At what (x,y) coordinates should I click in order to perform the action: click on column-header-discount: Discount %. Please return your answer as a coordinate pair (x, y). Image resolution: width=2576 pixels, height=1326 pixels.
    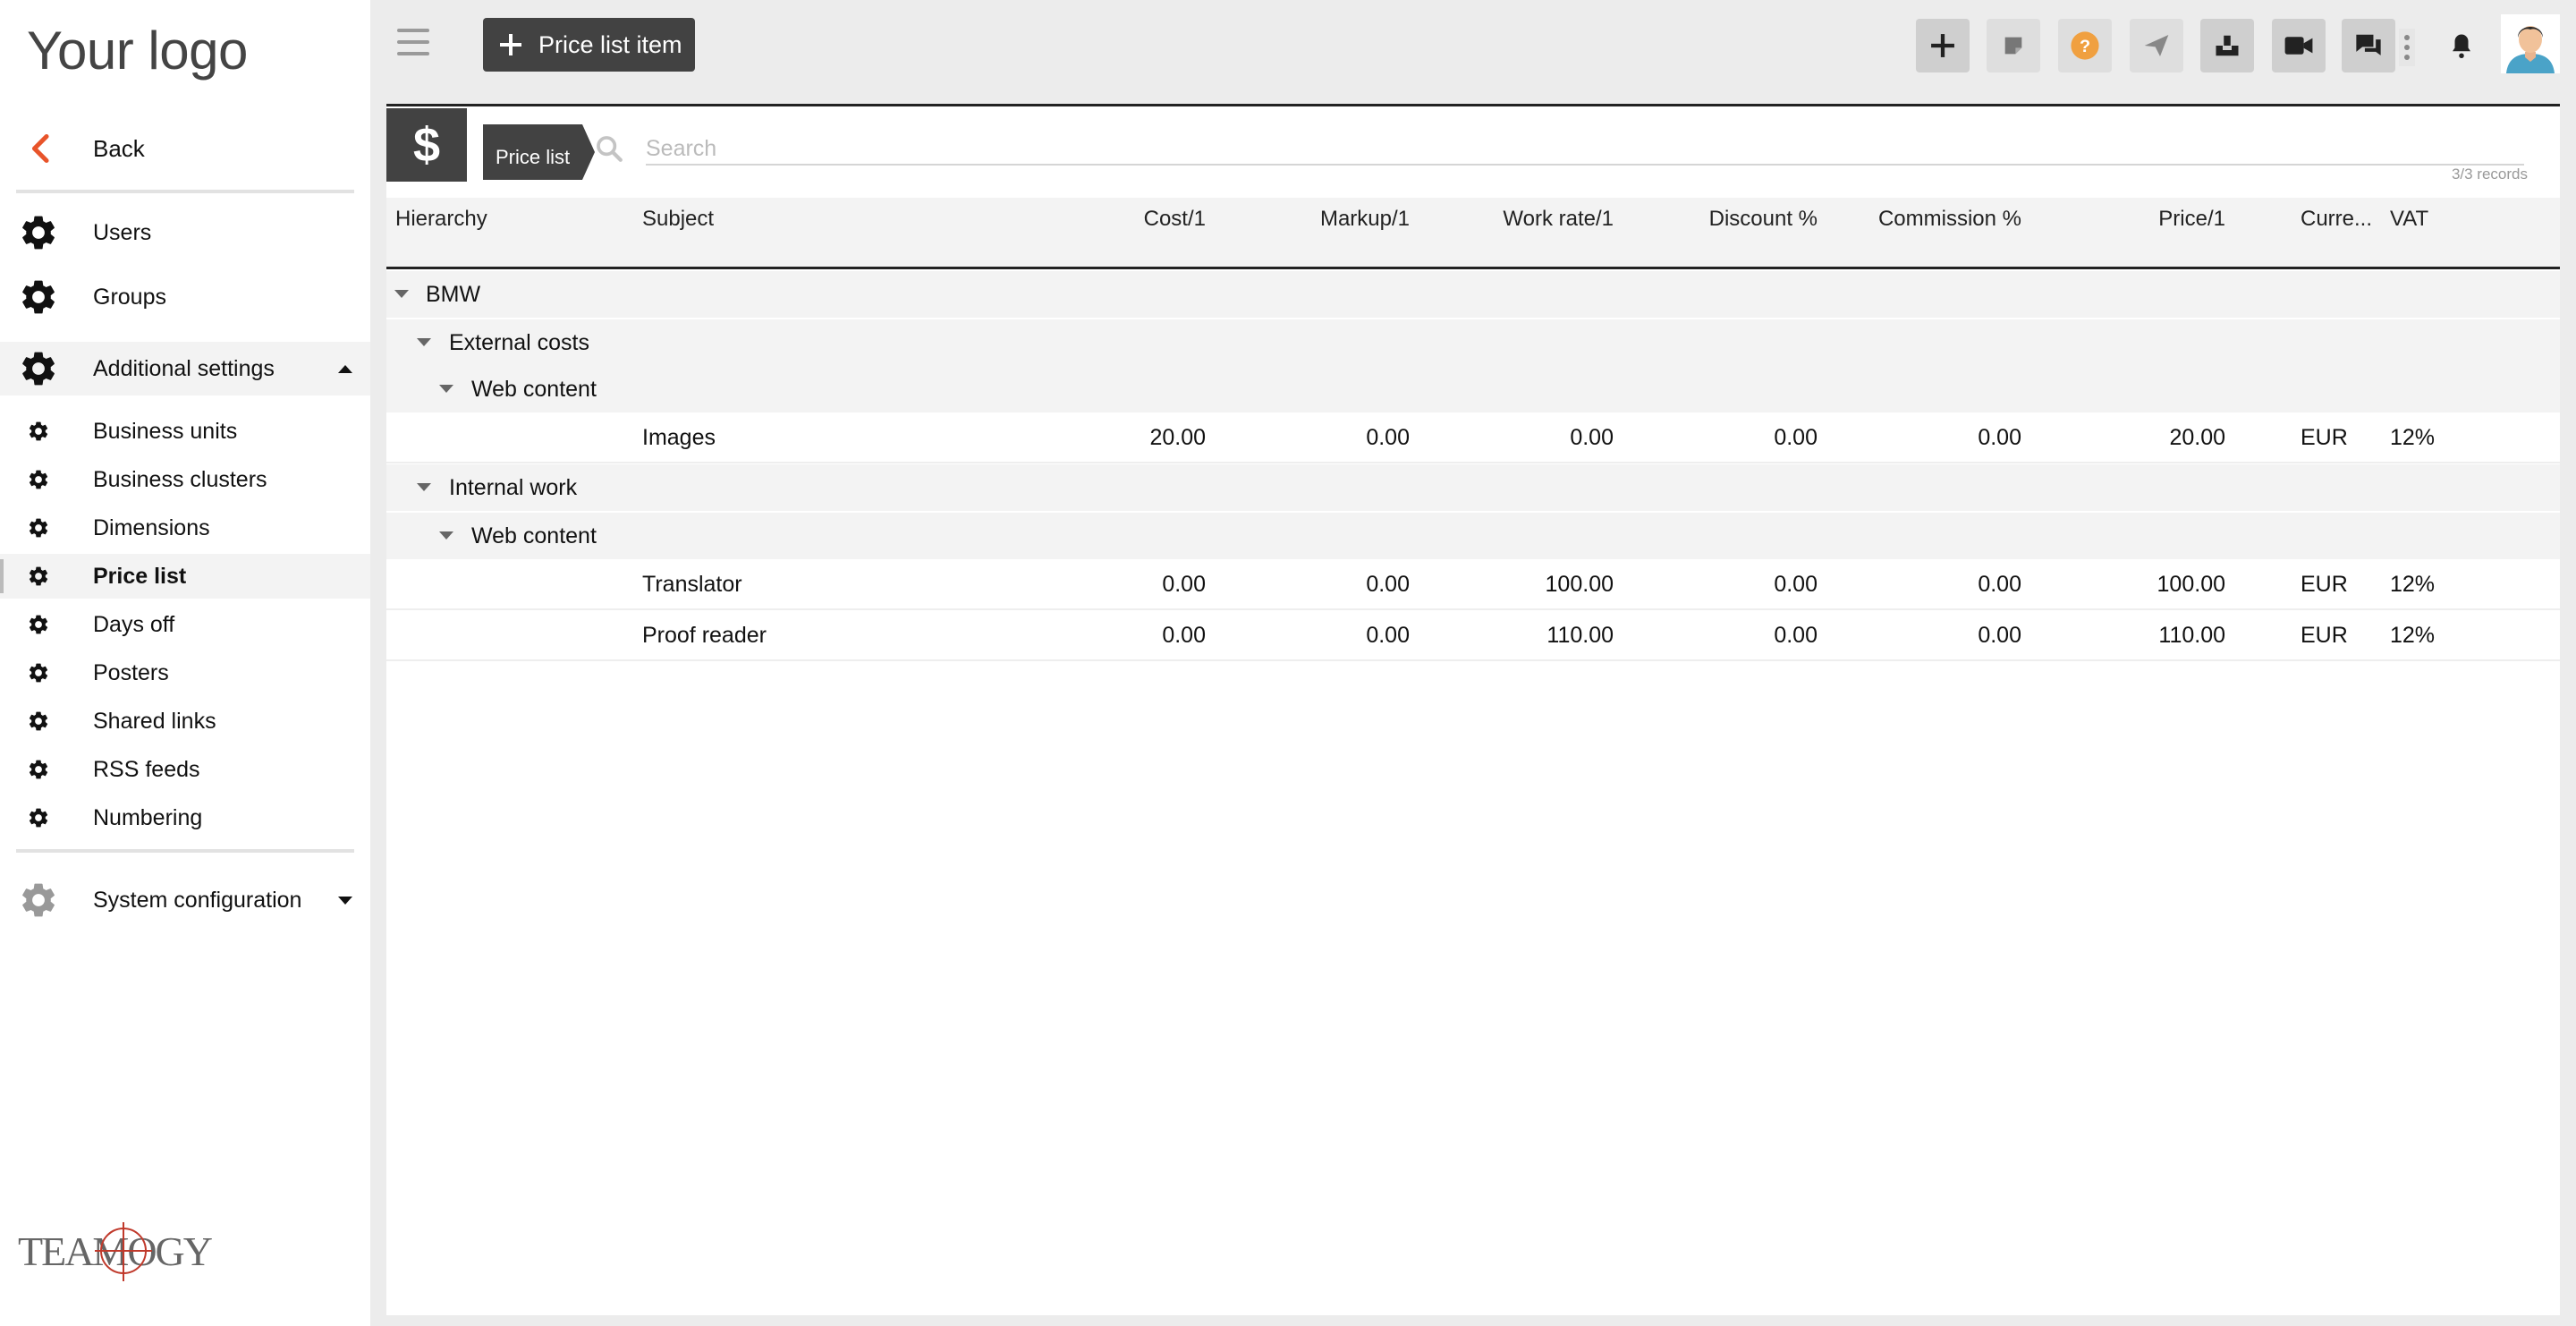
    Looking at the image, I should click on (1724, 220).